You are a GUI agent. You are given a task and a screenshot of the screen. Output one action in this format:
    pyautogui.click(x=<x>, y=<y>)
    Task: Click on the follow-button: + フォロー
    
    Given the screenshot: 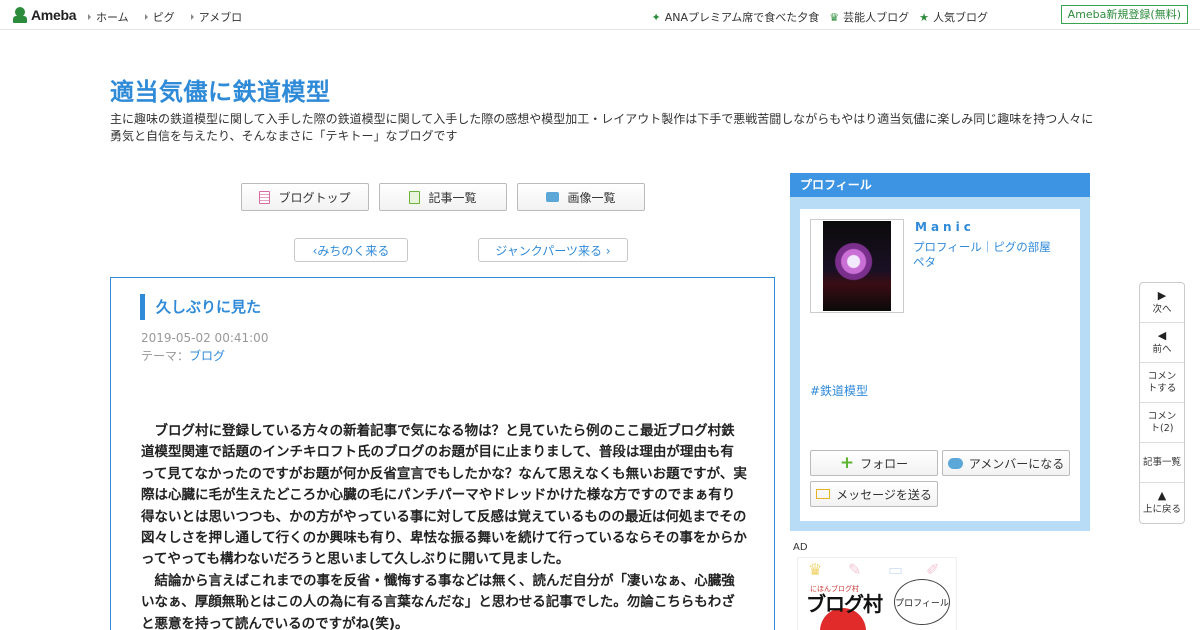 What is the action you would take?
    pyautogui.click(x=874, y=463)
    